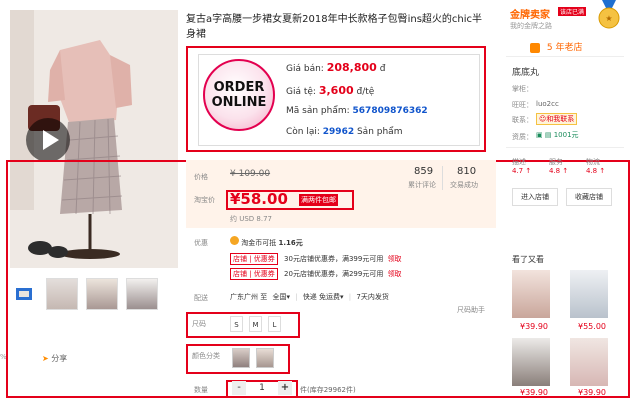 This screenshot has width=640, height=400. I want to click on stock-row: Còn lại: 29962 Sản phẩm, so click(344, 132).